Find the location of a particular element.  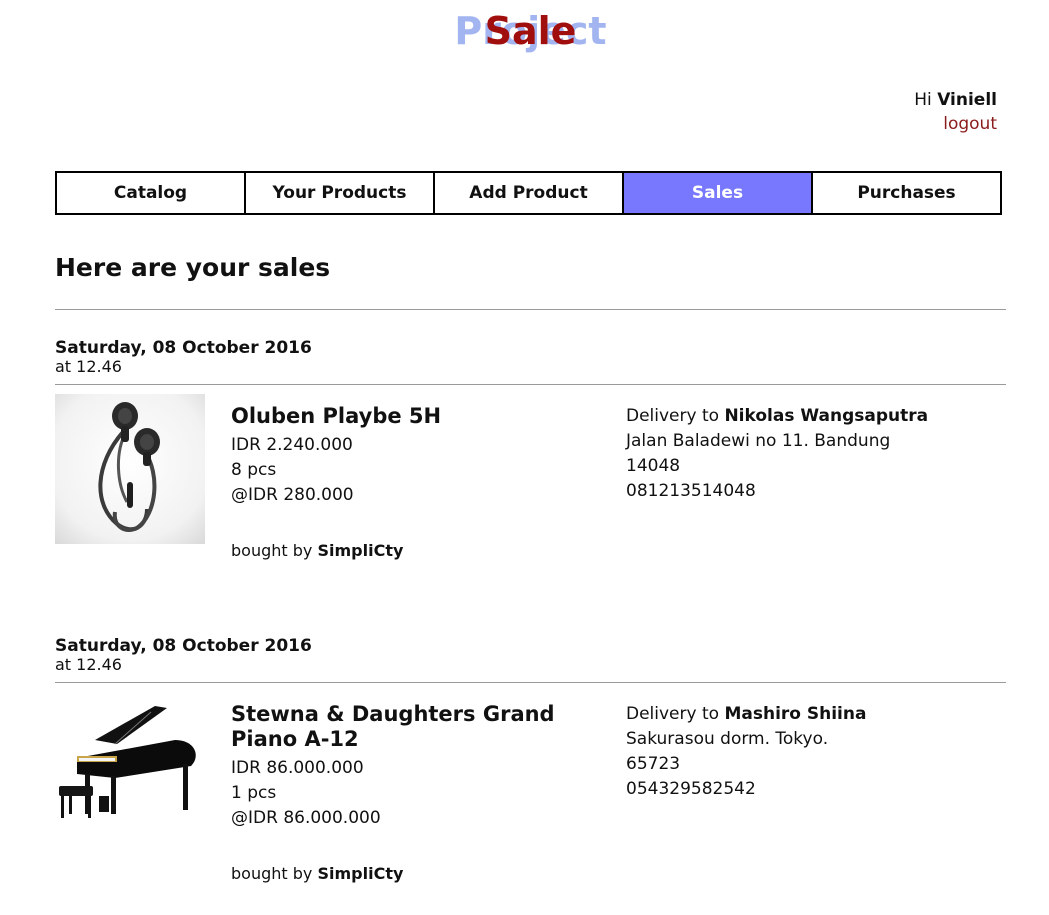

logo-sale-text: Sale is located at coordinates (530, 31).